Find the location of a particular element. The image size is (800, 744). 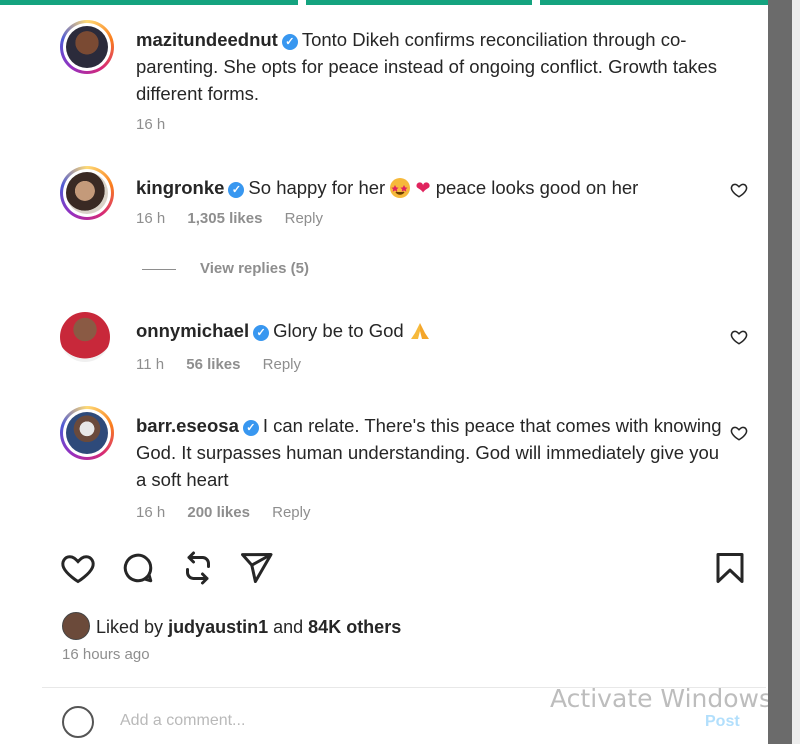

activate-windows-watermark: Activate Windows is located at coordinates (661, 698).